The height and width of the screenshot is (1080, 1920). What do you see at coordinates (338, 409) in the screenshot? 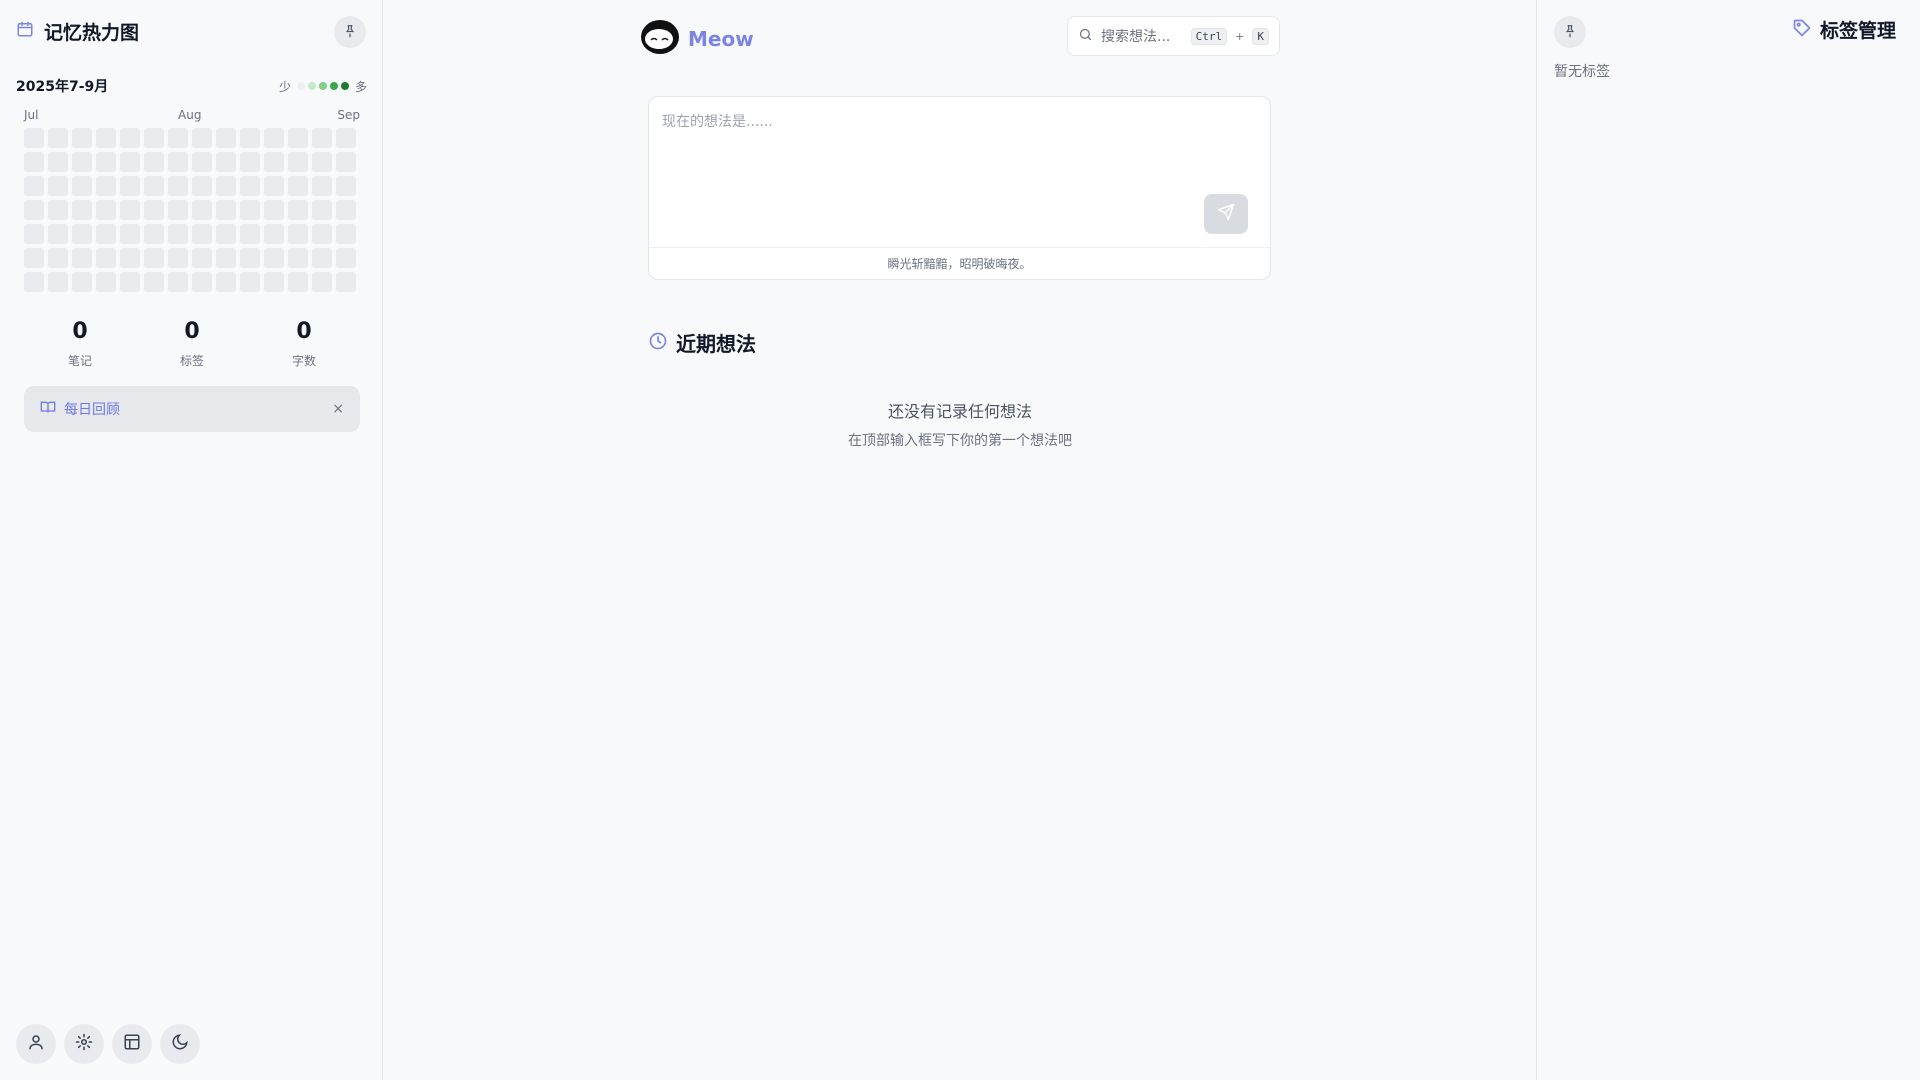
I see `close-review-button: ×` at bounding box center [338, 409].